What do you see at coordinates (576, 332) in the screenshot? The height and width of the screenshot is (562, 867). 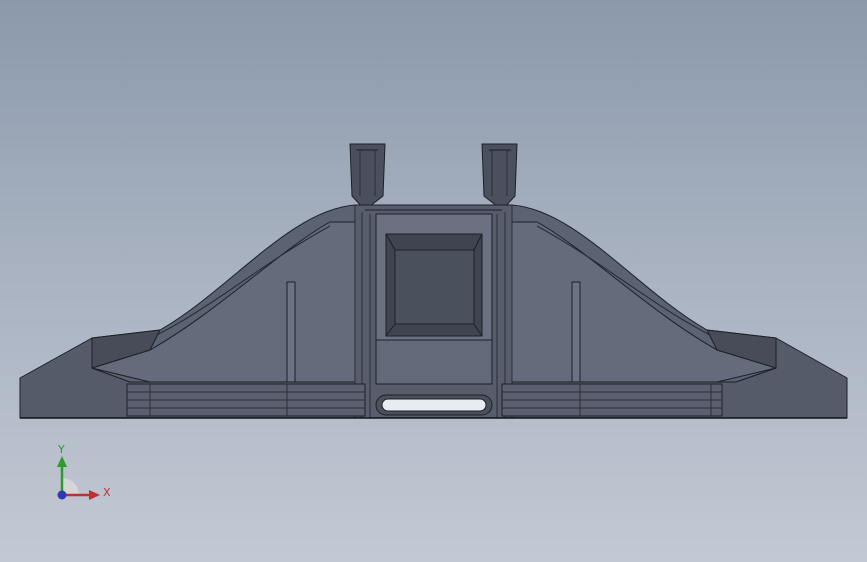 I see `right-web` at bounding box center [576, 332].